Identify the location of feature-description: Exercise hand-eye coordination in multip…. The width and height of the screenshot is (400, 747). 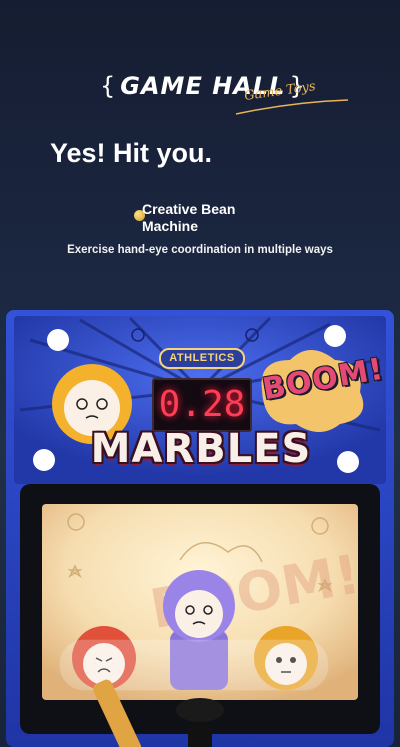
(200, 250).